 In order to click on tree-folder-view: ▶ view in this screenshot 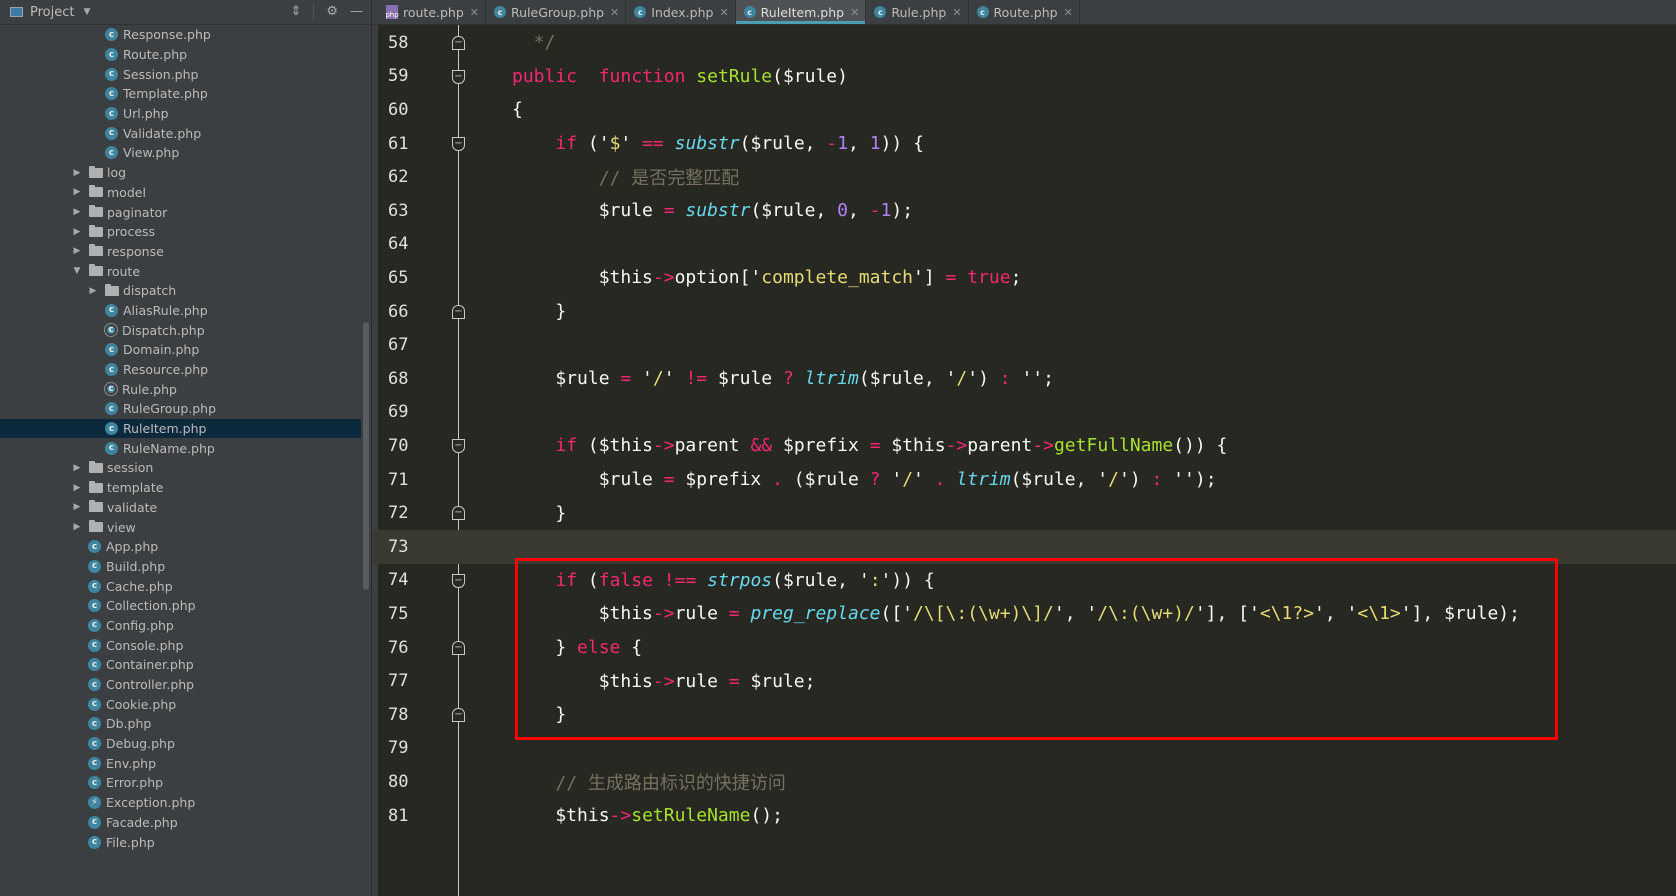, I will do `click(180, 527)`.